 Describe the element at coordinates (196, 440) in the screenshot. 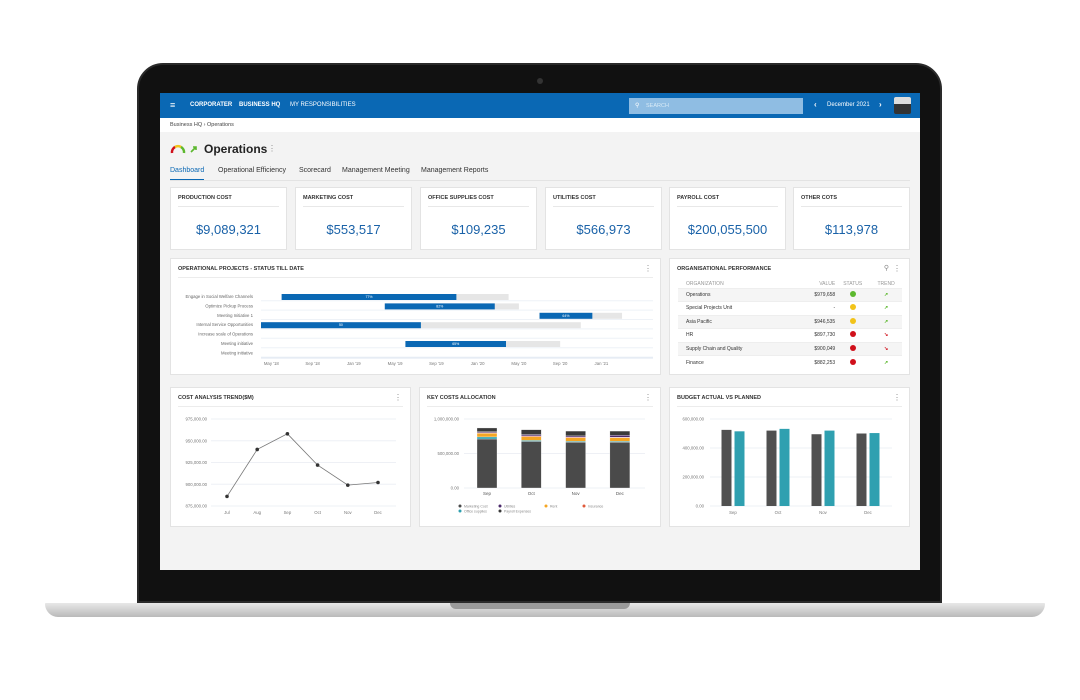

I see `y-tick-label: 950,000.00` at that location.